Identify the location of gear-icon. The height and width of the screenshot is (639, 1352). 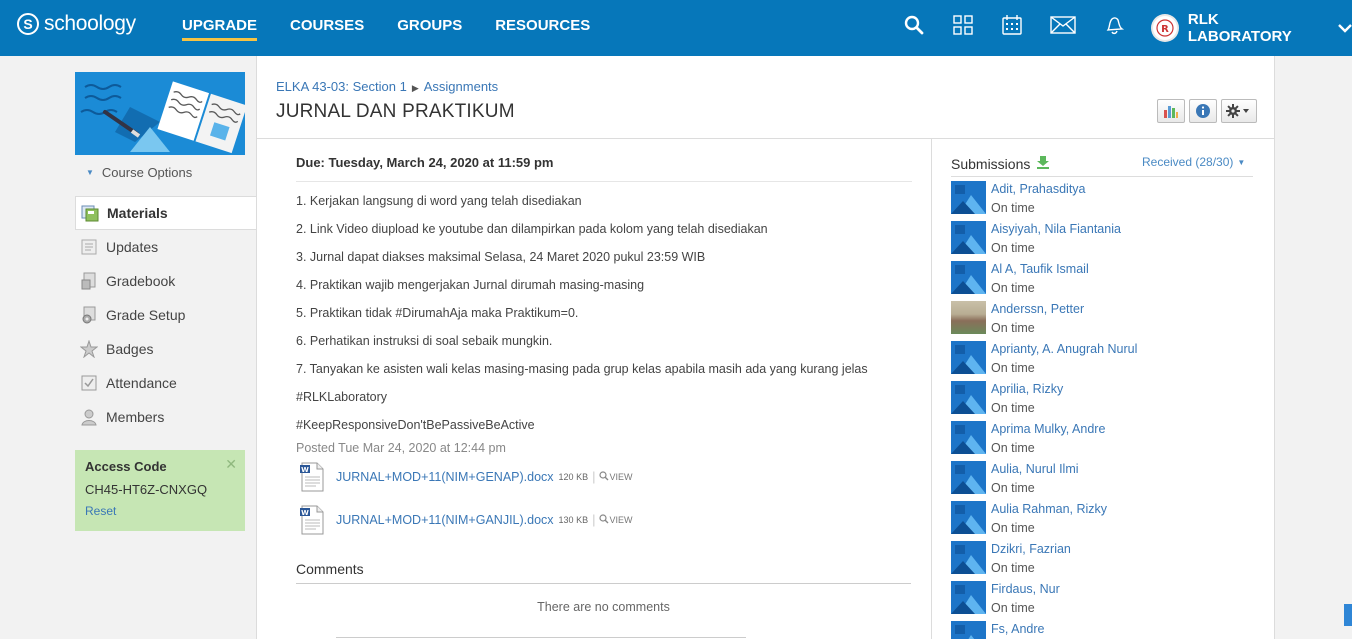
(1237, 111).